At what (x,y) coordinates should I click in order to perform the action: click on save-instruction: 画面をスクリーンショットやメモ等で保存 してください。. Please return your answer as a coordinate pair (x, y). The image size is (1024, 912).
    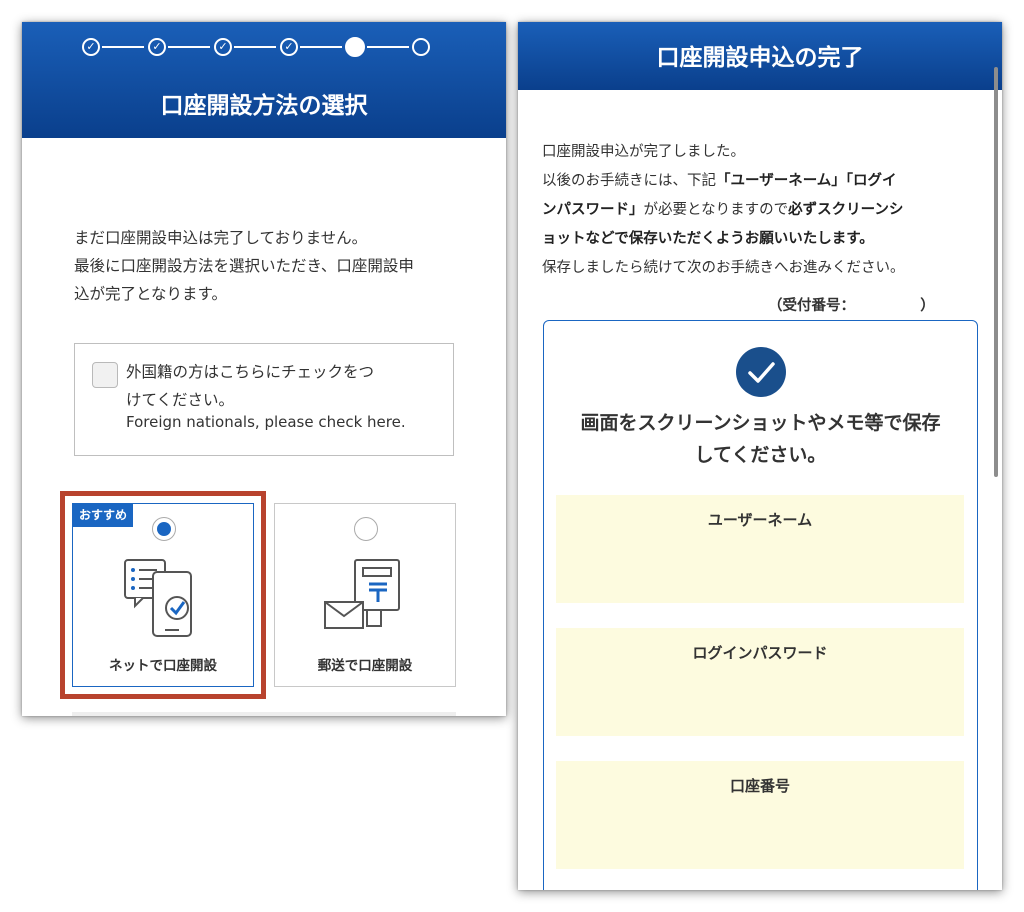
    Looking at the image, I should click on (760, 439).